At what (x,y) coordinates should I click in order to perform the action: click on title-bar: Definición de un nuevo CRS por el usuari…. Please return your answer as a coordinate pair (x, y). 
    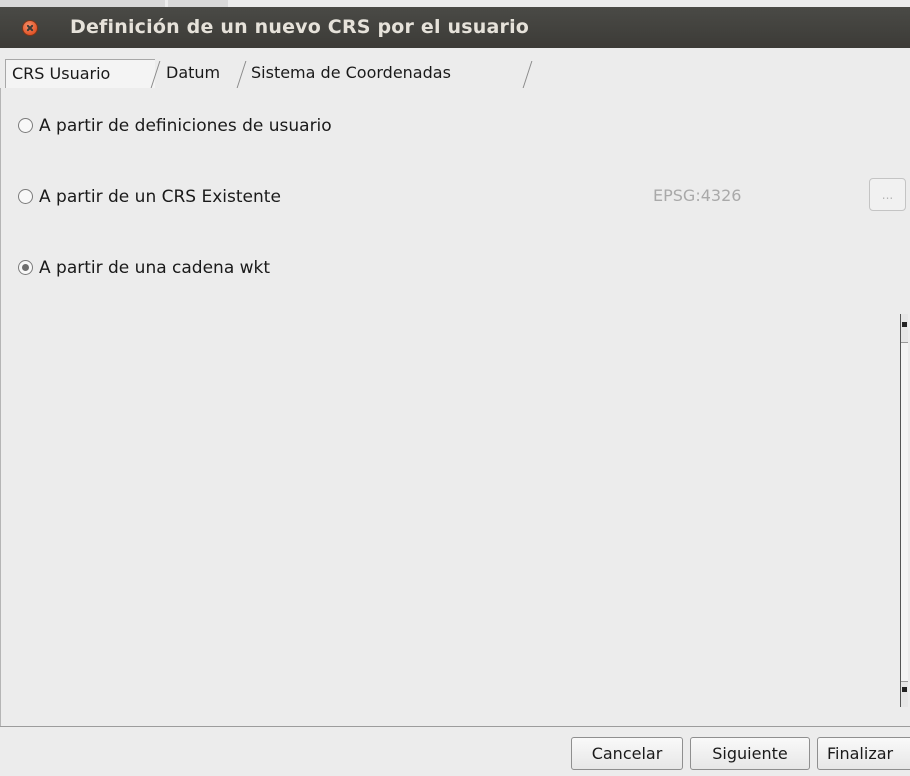
    Looking at the image, I should click on (455, 27).